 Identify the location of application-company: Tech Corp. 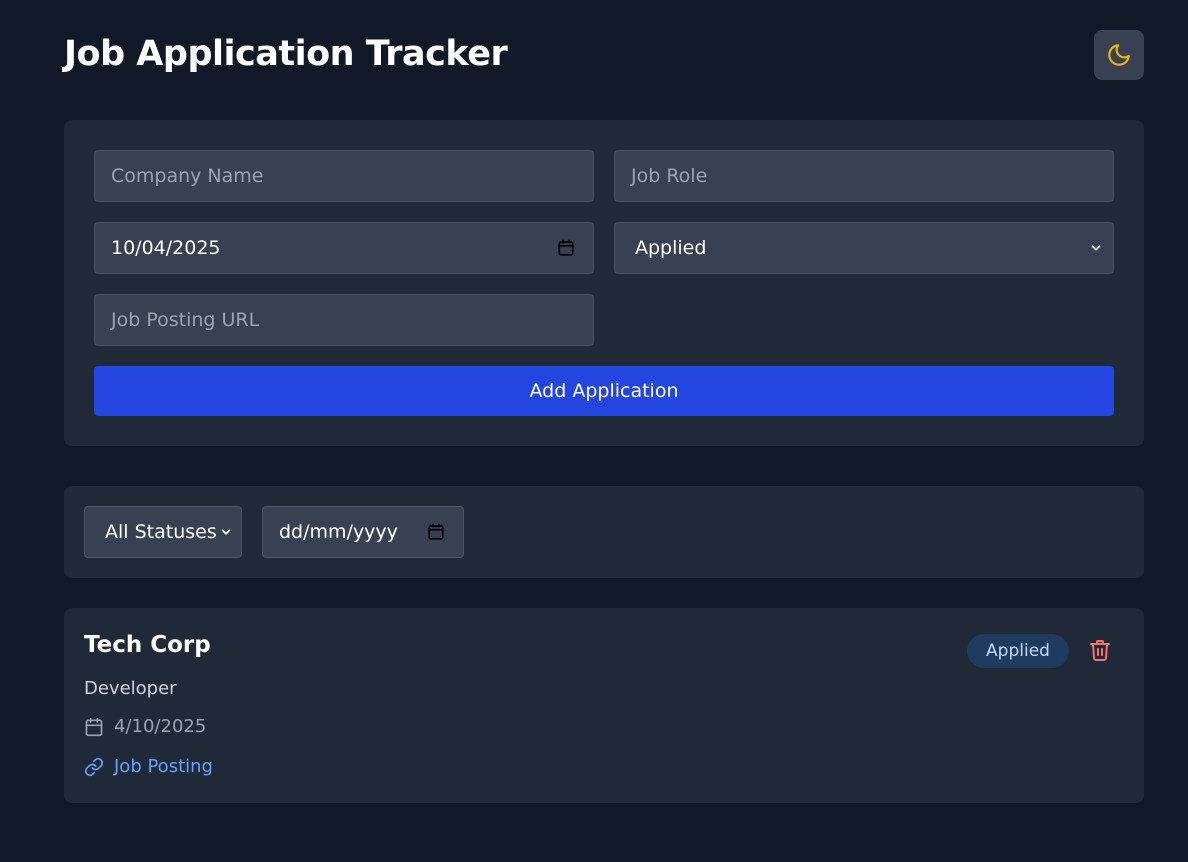
(147, 645).